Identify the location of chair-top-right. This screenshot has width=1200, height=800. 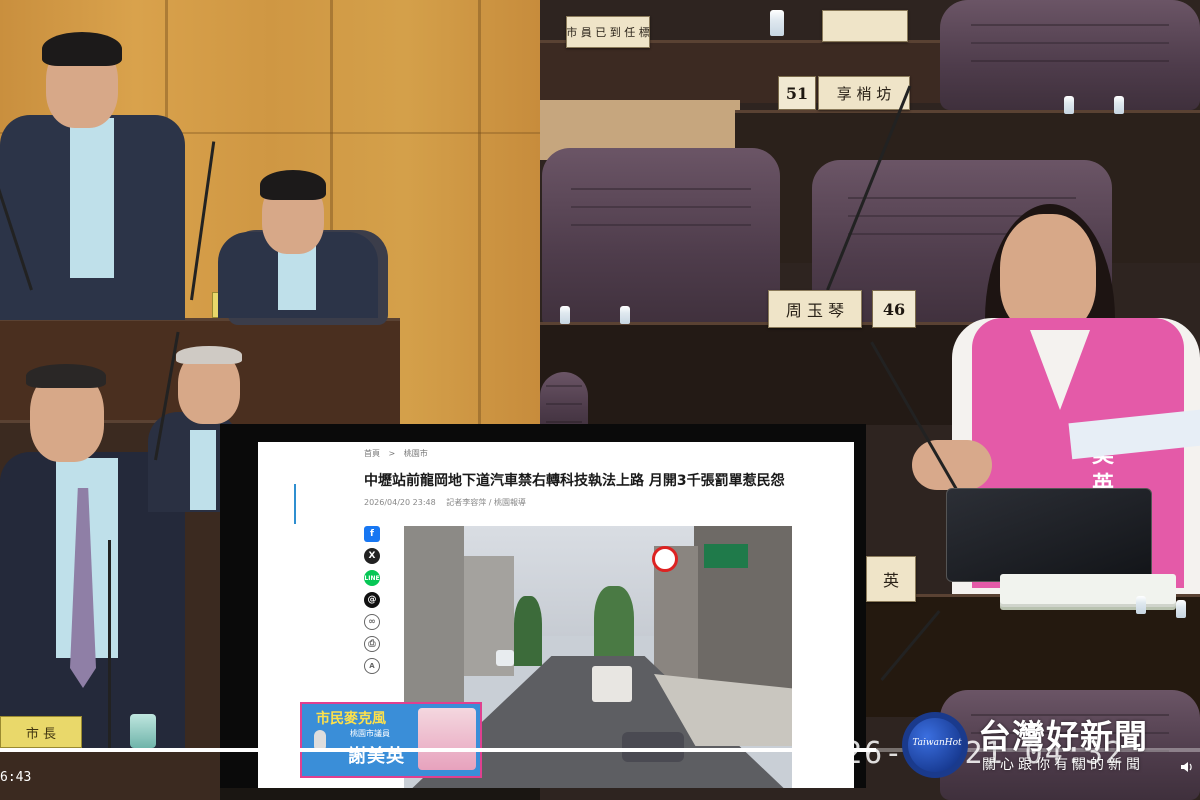
(1070, 55).